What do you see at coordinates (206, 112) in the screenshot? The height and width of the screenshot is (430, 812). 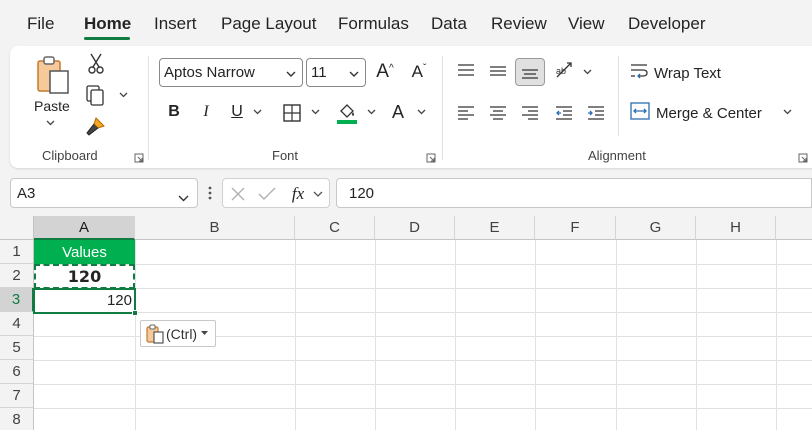 I see `italic-button: I` at bounding box center [206, 112].